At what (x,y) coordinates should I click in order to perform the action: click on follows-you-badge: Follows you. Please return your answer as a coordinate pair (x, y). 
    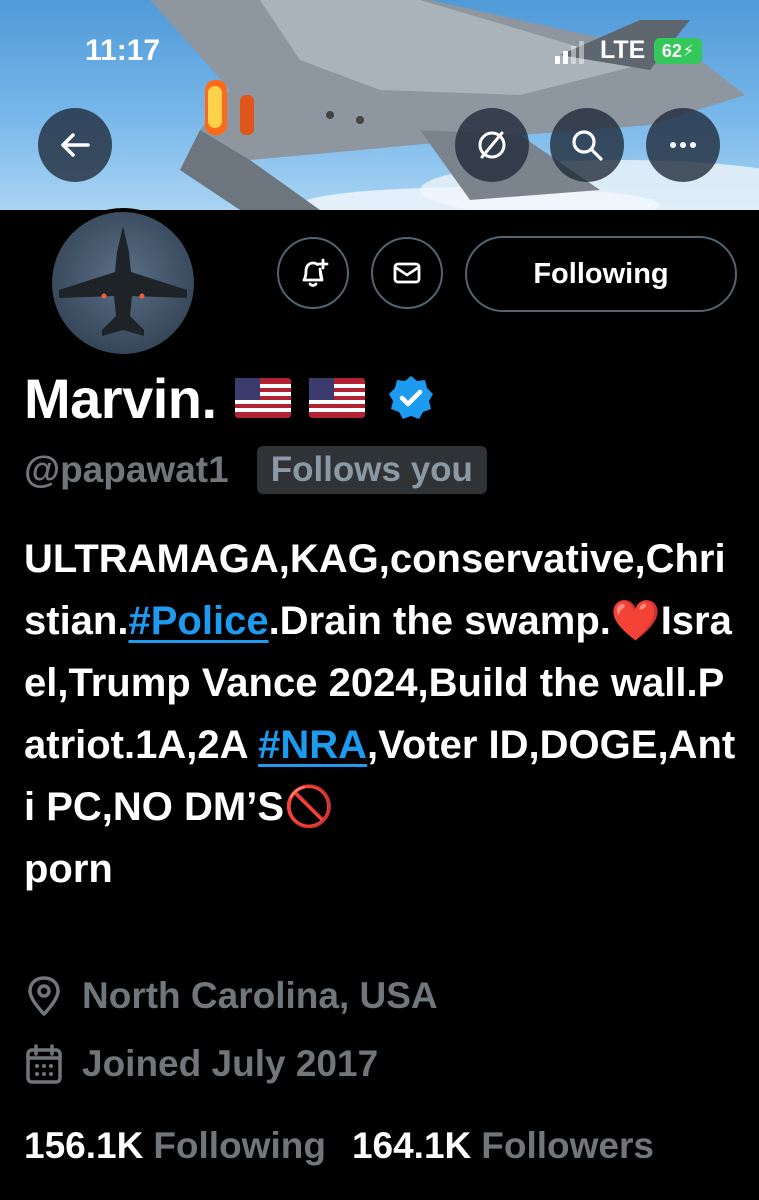
    Looking at the image, I should click on (371, 470).